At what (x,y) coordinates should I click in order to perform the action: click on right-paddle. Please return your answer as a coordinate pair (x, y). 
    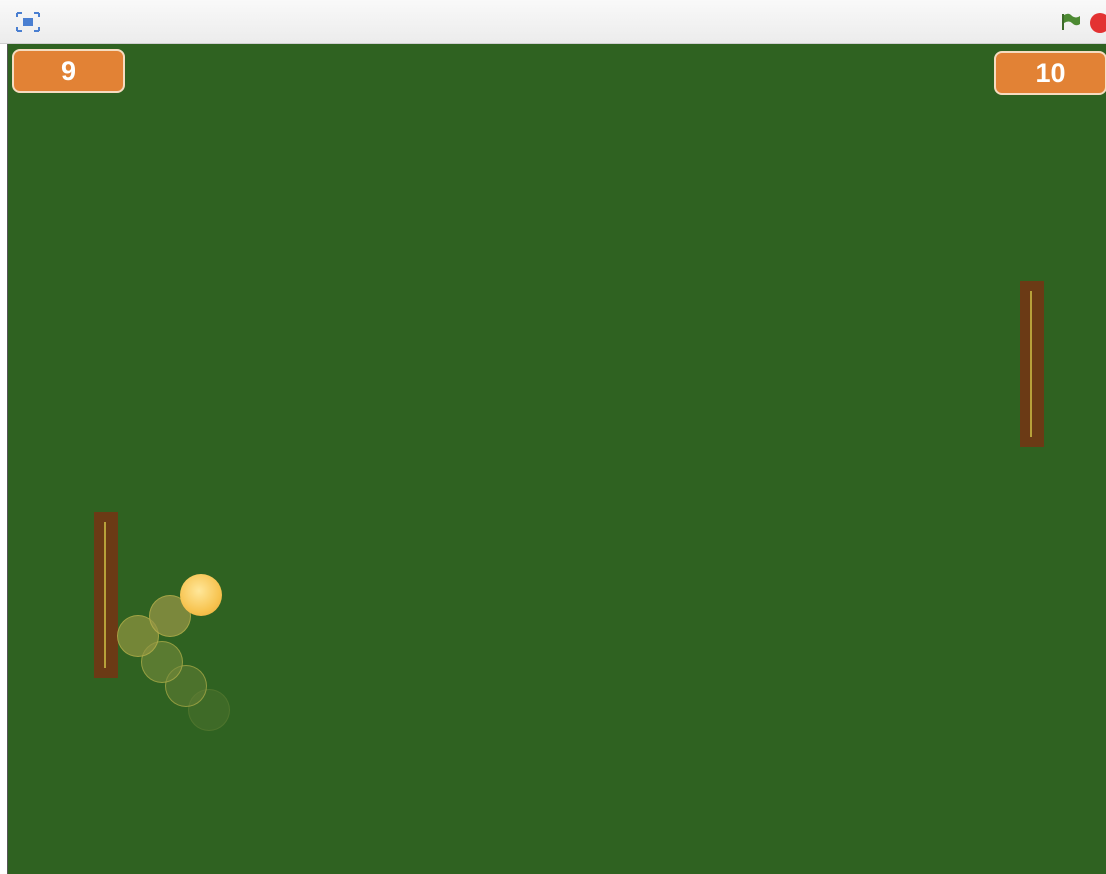
    Looking at the image, I should click on (1032, 364).